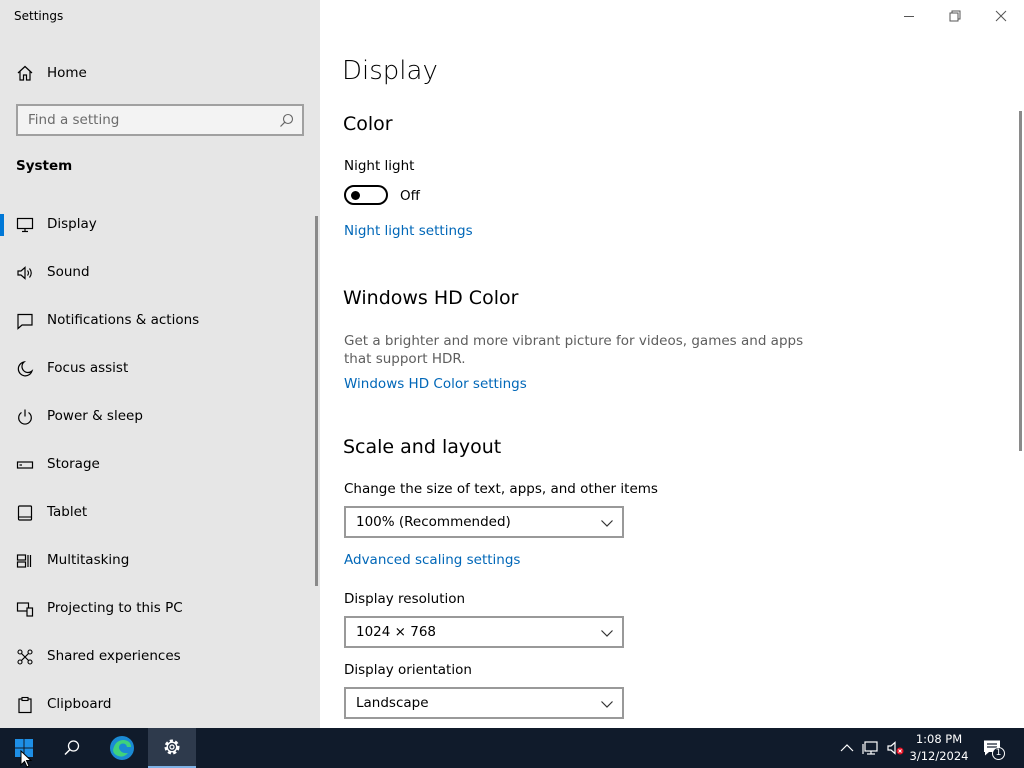  I want to click on home-icon, so click(25, 73).